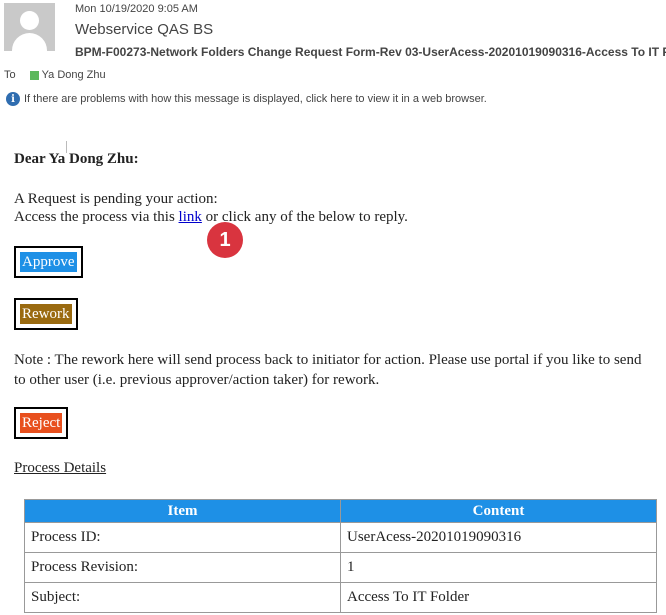  Describe the element at coordinates (304, 217) in the screenshot. I see `access-text-after: or click any of the below to reply.` at that location.